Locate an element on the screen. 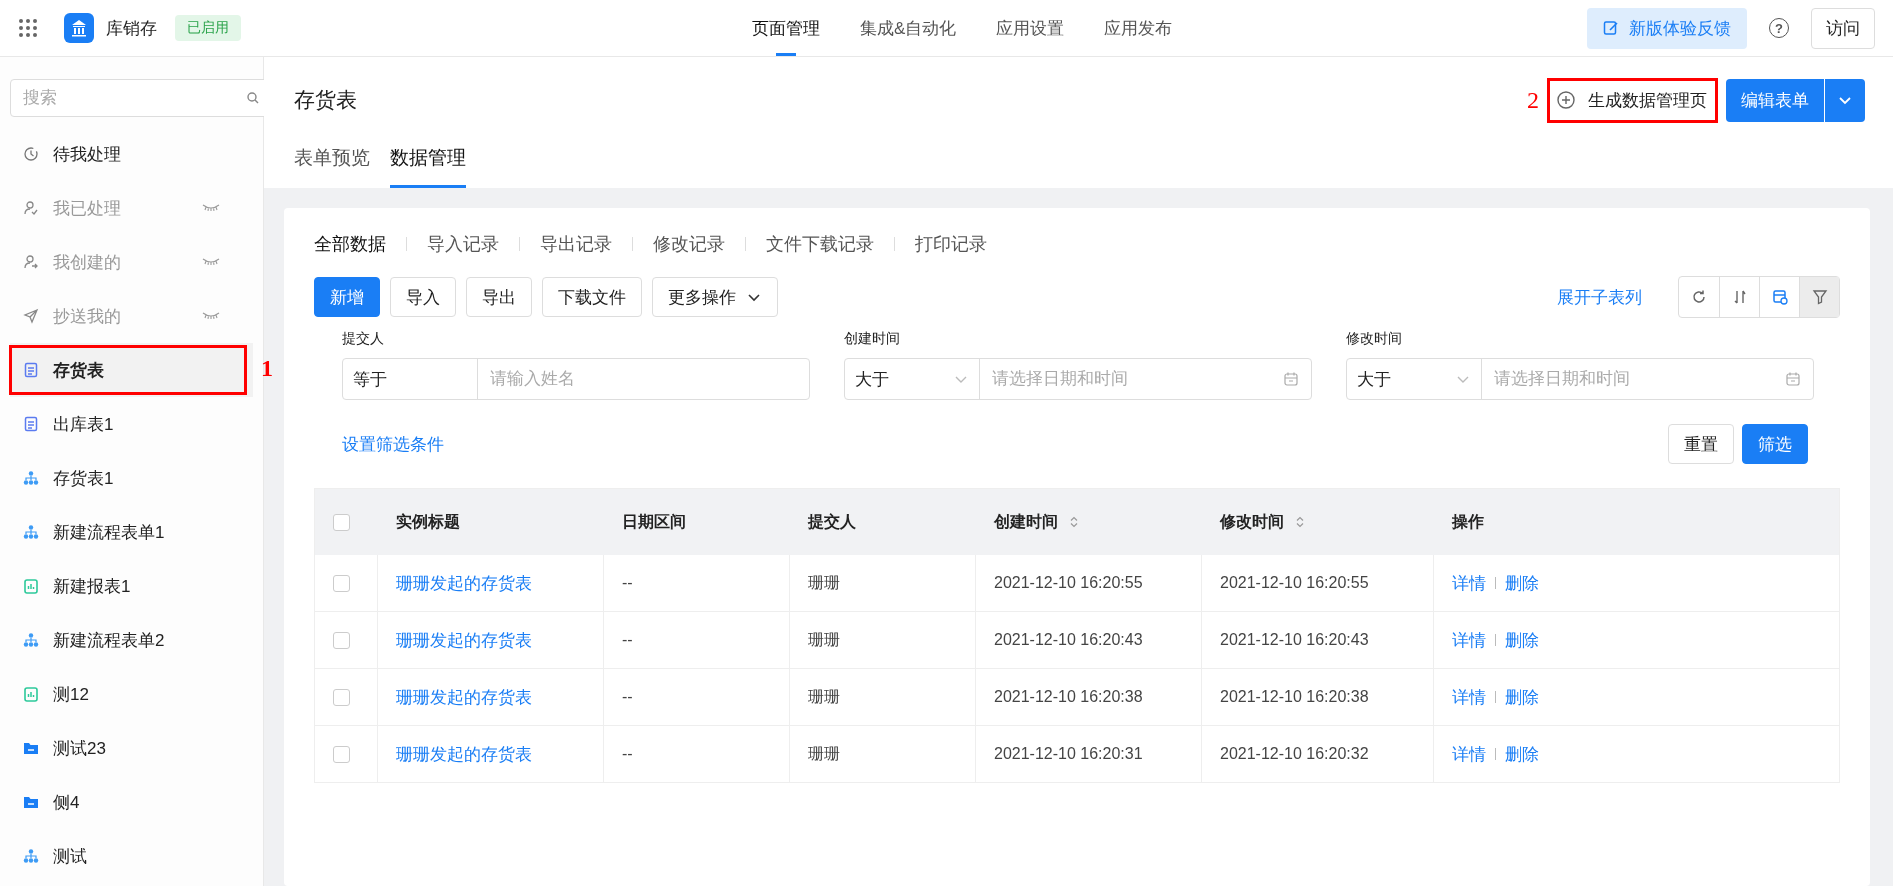 This screenshot has height=886, width=1893. edit-form-button: 编辑表单 is located at coordinates (1775, 100).